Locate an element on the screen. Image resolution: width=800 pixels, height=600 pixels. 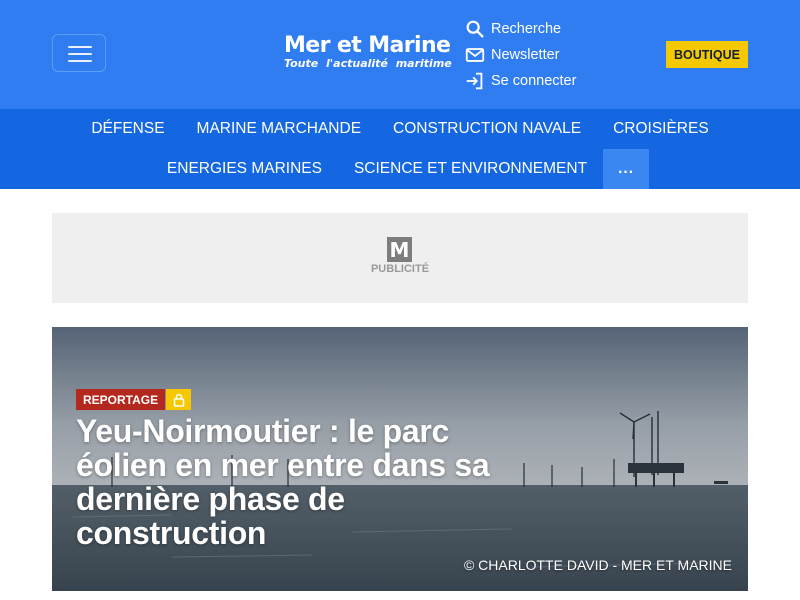
header-links: Recherche Newsletter Se connecter is located at coordinates (520, 55).